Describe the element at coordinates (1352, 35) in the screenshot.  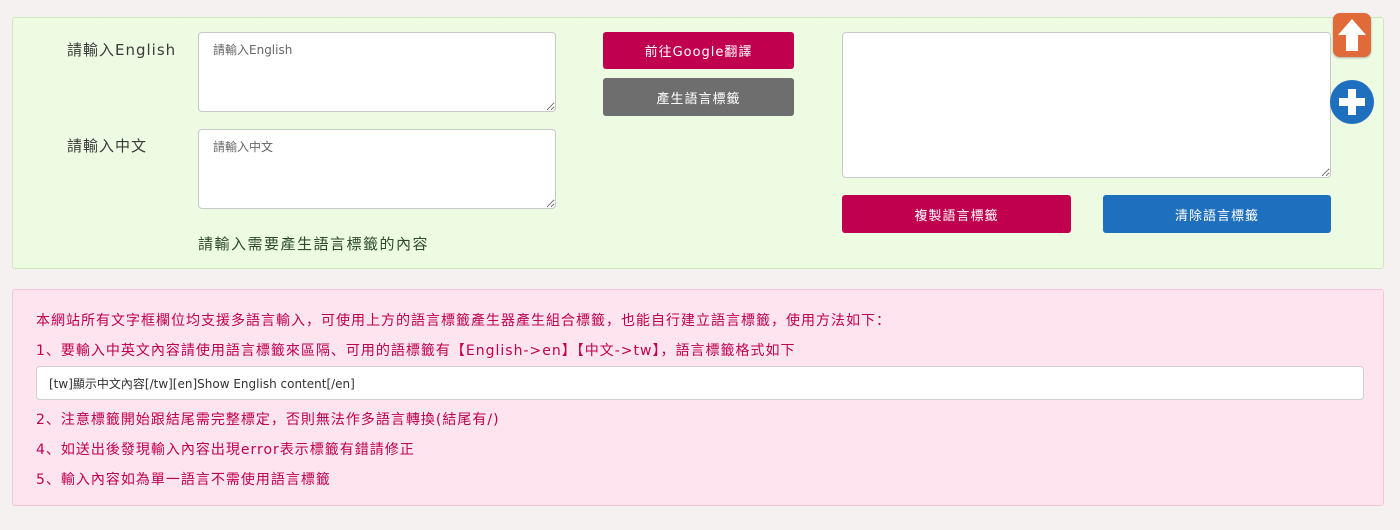
I see `arrow-up-icon` at that location.